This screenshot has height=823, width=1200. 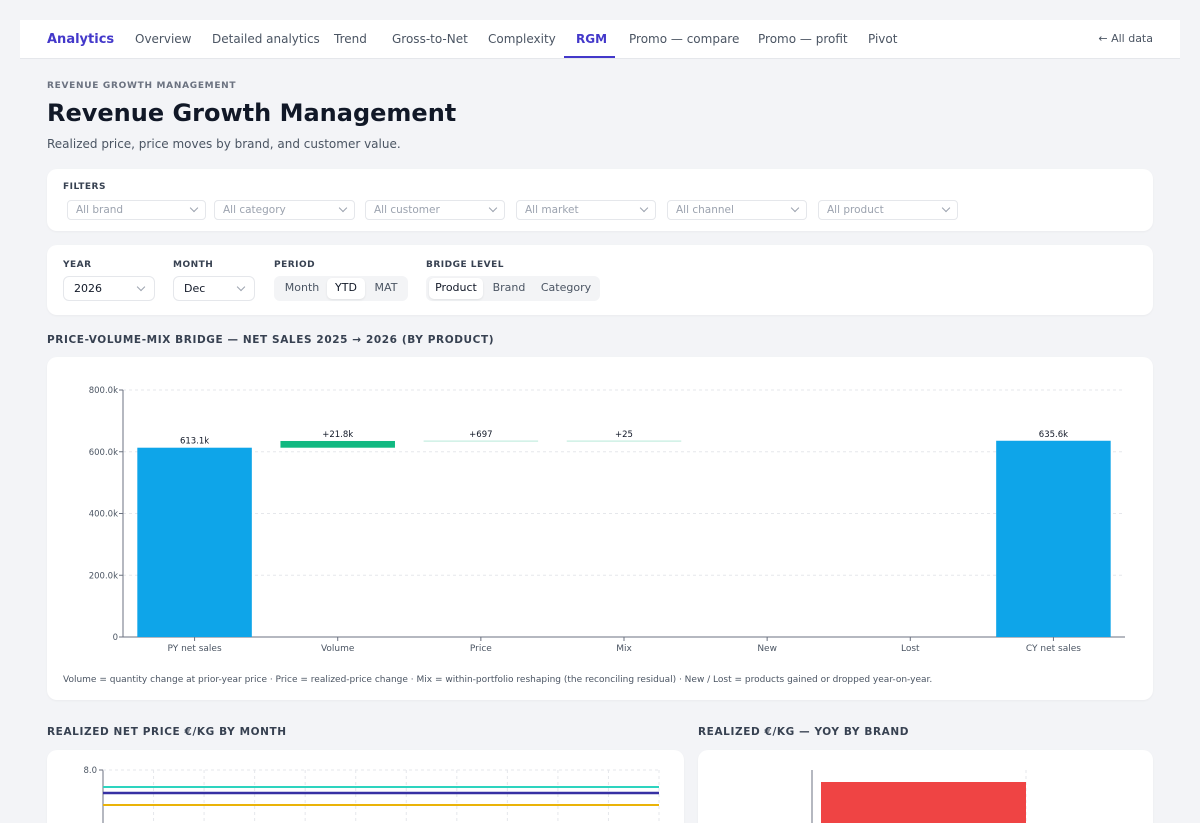 I want to click on bar-py-net-sales, so click(x=194, y=542).